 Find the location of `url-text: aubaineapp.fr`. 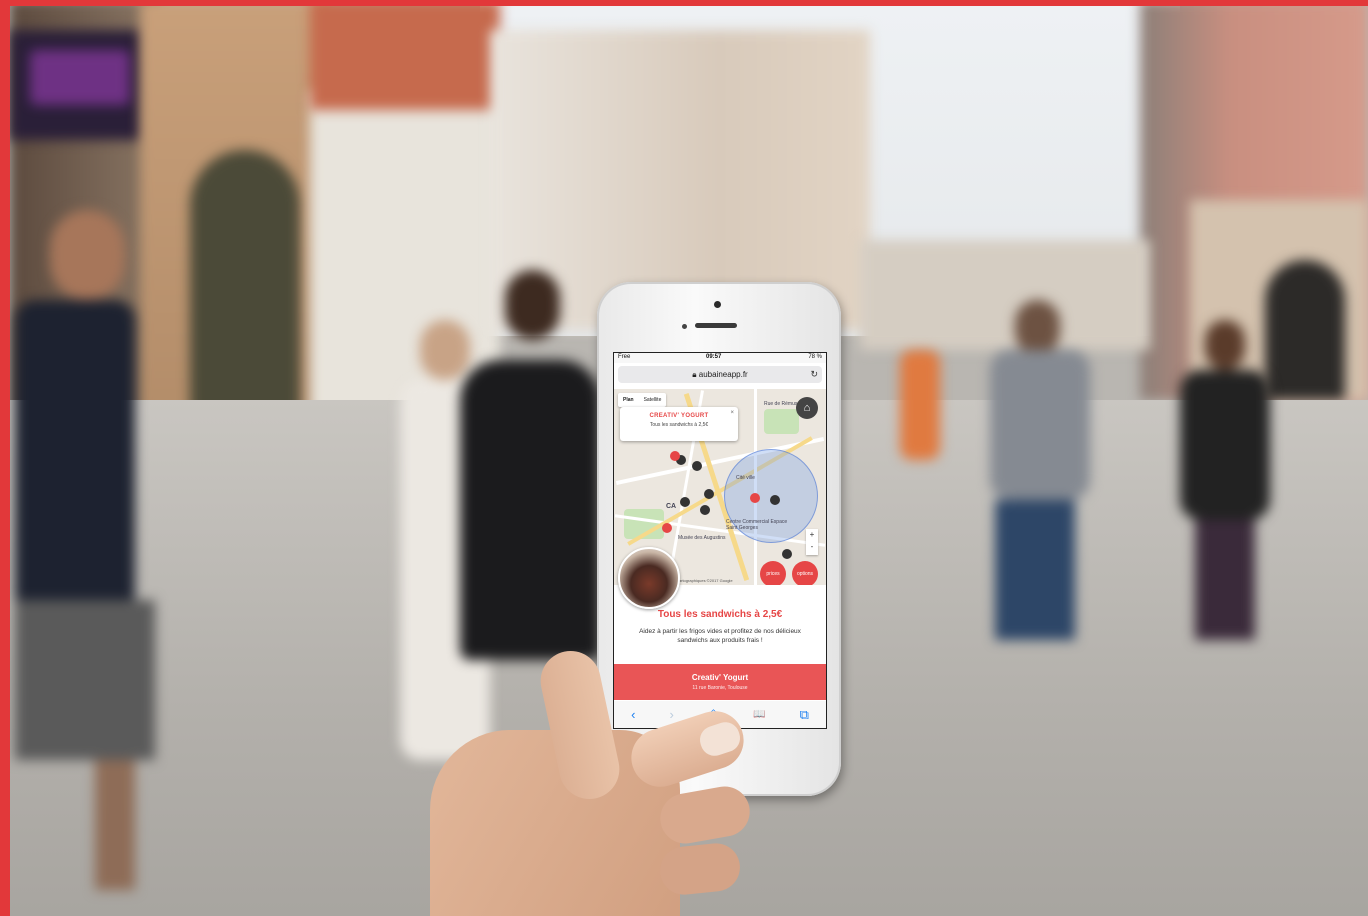

url-text: aubaineapp.fr is located at coordinates (723, 374).